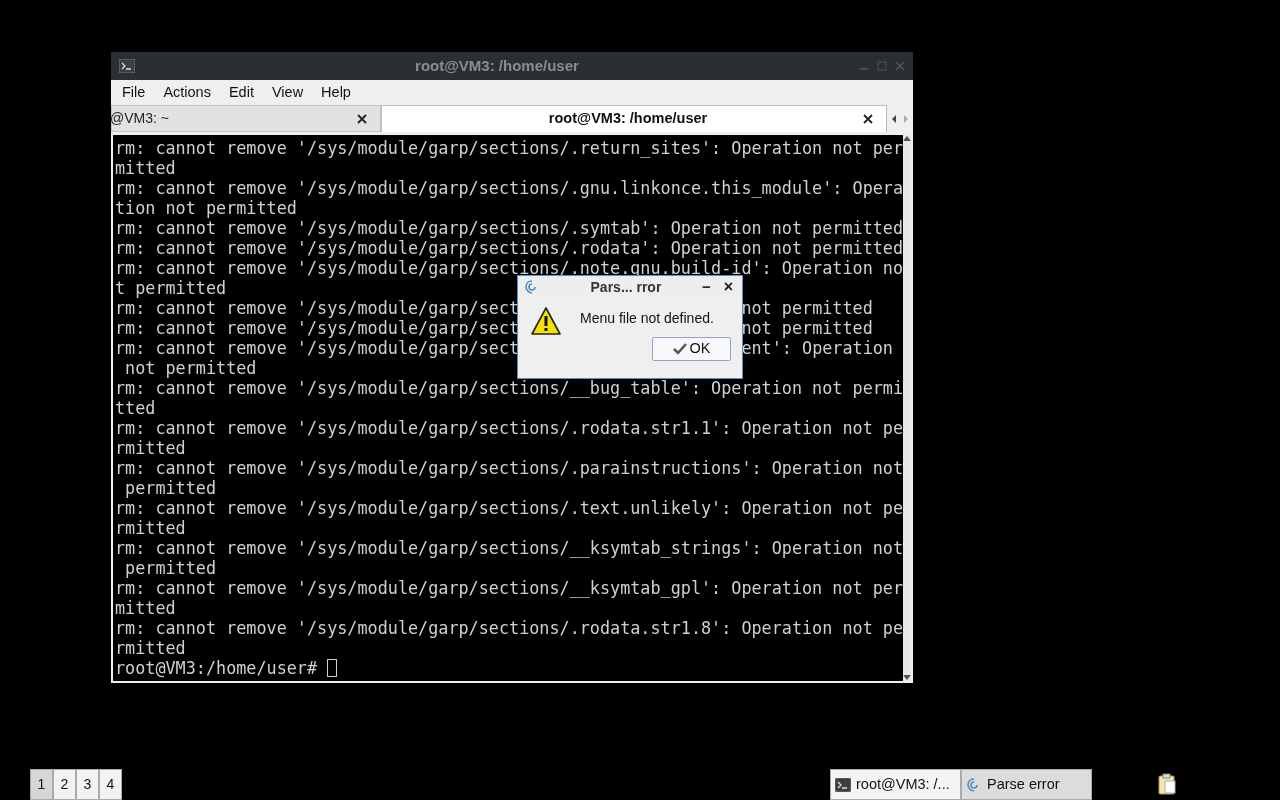 The image size is (1280, 800). Describe the element at coordinates (134, 92) in the screenshot. I see `menu-item: File` at that location.